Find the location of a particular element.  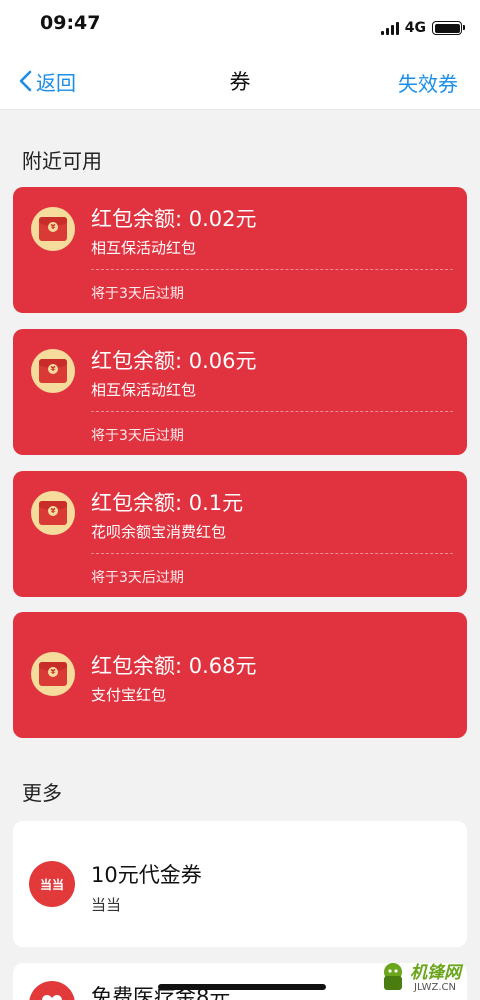

coupon-name: 花呗余额宝消费红包 is located at coordinates (159, 532).